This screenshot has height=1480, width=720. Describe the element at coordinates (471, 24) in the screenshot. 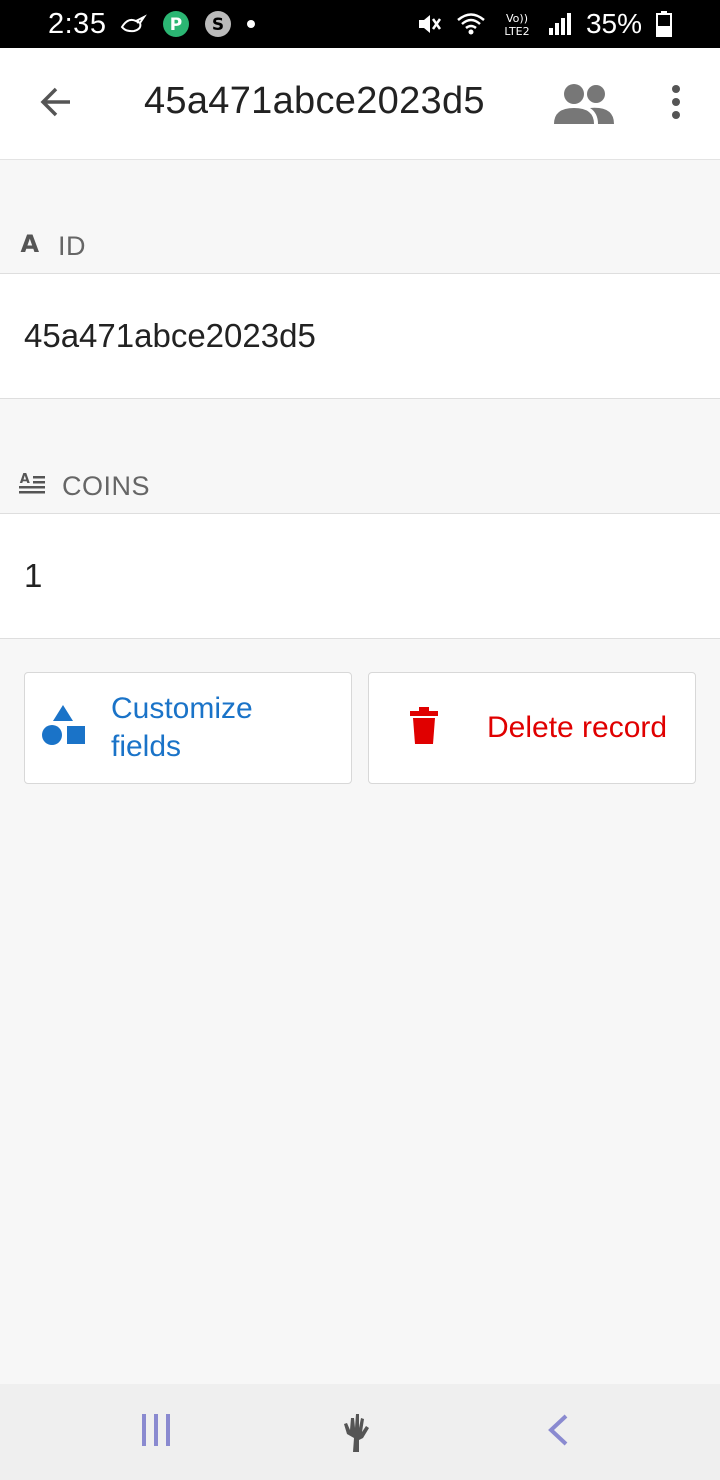

I see `wifi-icon` at that location.